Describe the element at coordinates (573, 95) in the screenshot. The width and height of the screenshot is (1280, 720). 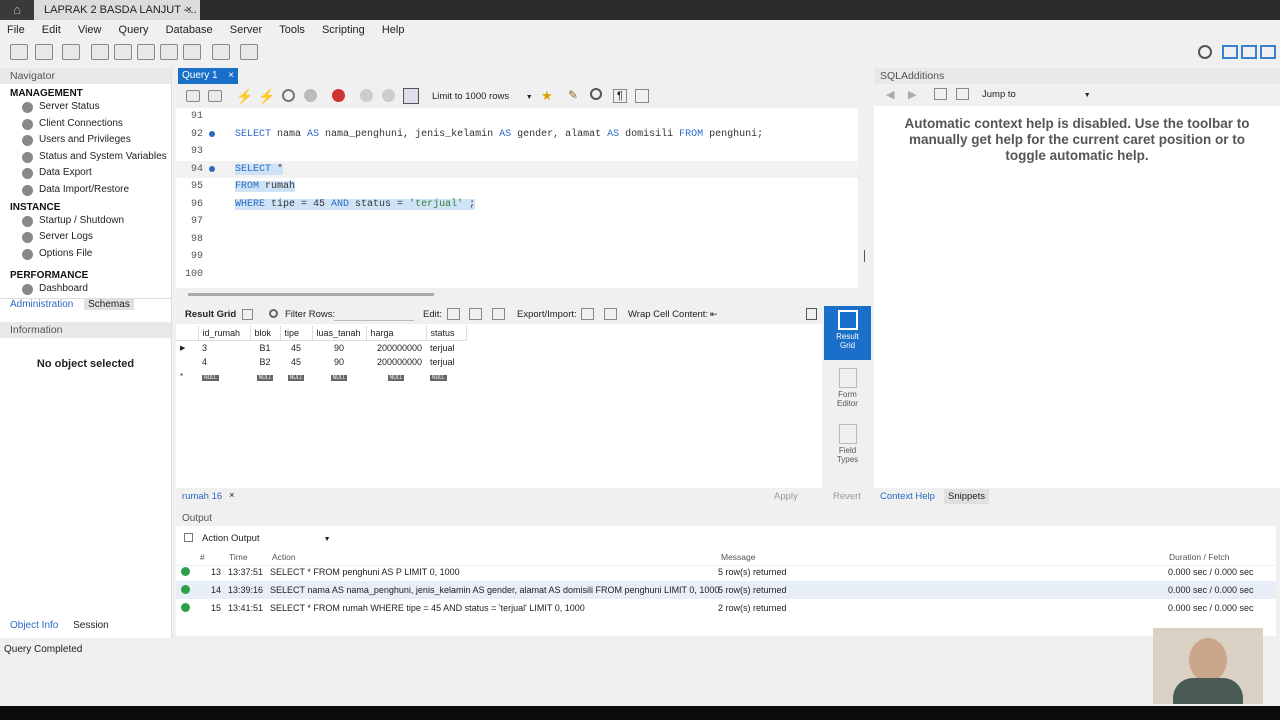
I see `beautify-icon: ✎` at that location.